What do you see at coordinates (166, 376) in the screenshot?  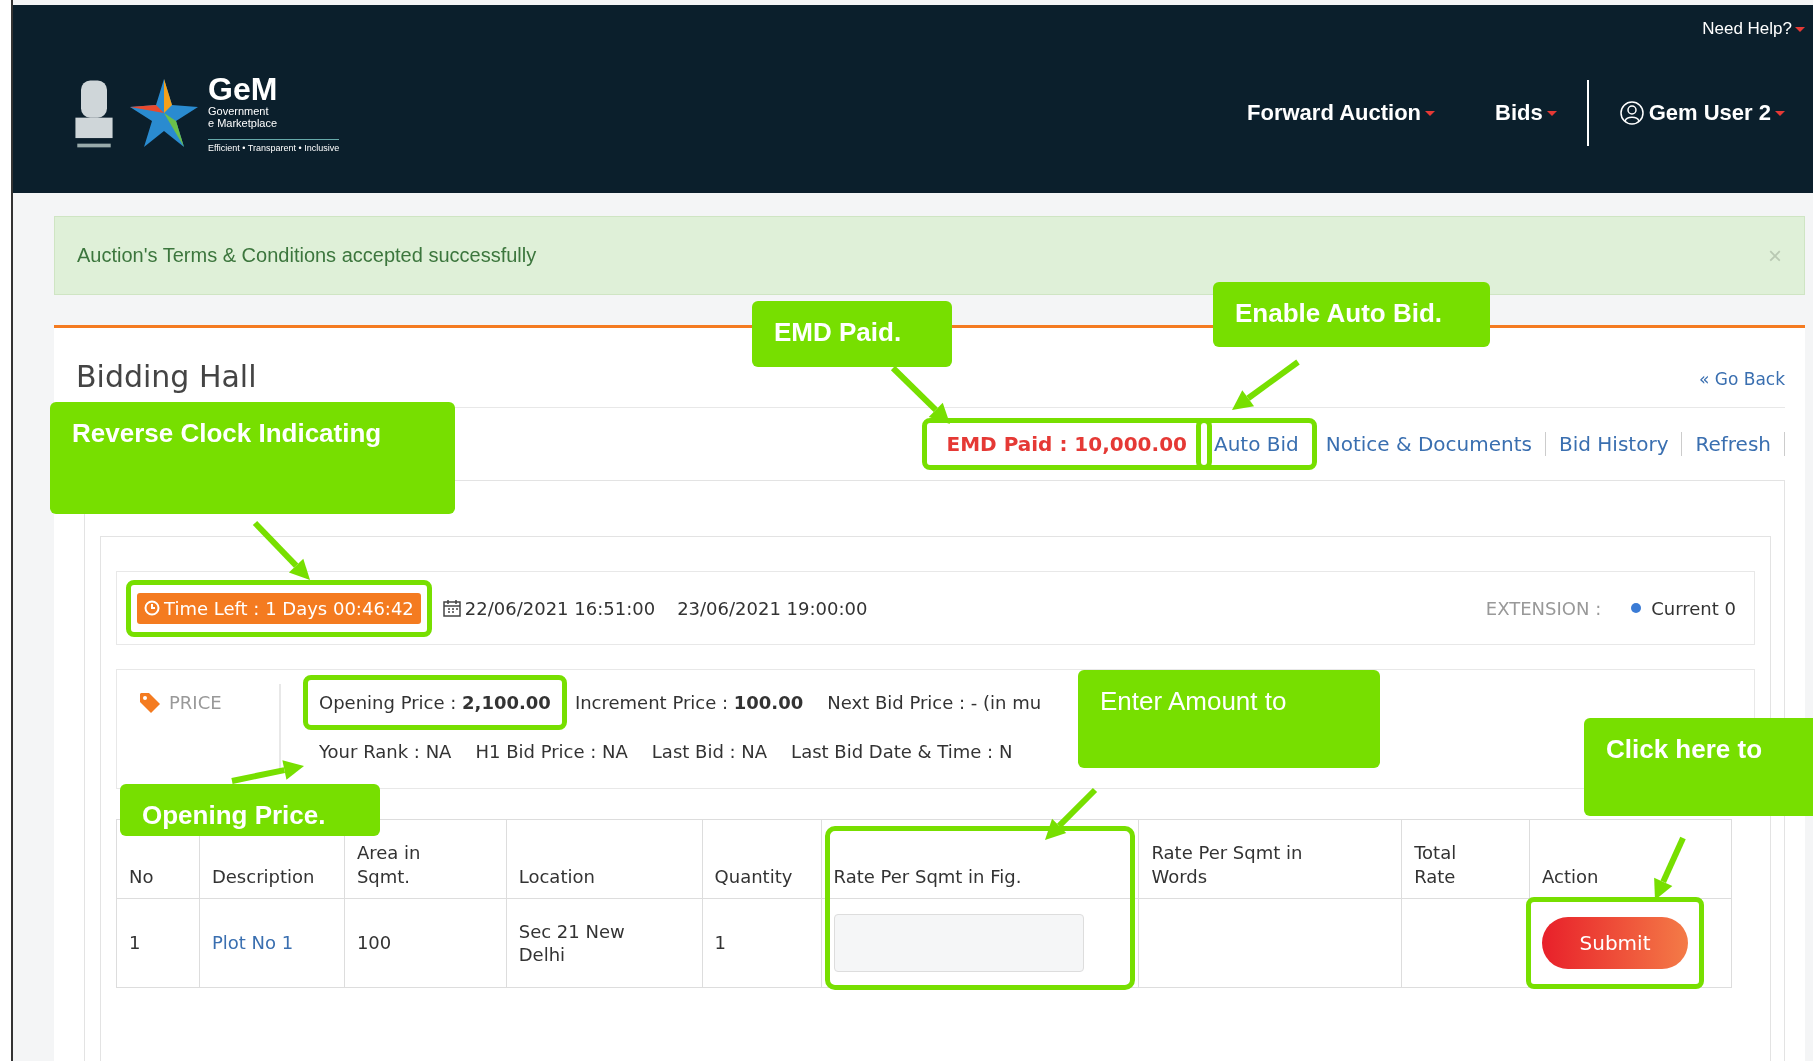 I see `page-title: Bidding Hall` at bounding box center [166, 376].